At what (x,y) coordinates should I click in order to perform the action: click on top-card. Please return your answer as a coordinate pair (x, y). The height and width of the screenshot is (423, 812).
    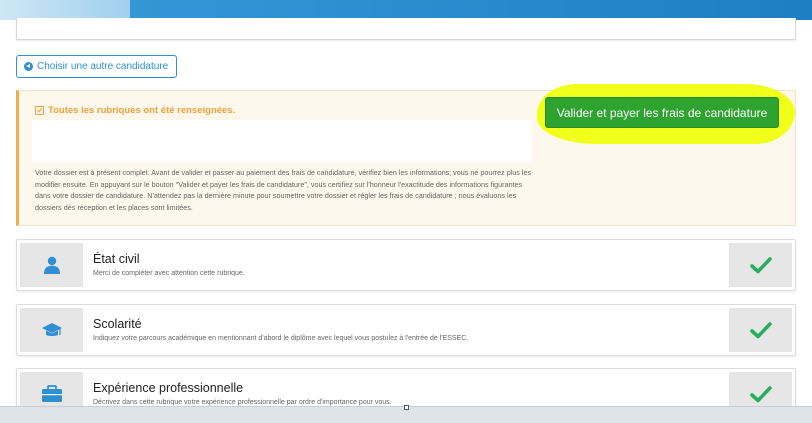
    Looking at the image, I should click on (406, 29).